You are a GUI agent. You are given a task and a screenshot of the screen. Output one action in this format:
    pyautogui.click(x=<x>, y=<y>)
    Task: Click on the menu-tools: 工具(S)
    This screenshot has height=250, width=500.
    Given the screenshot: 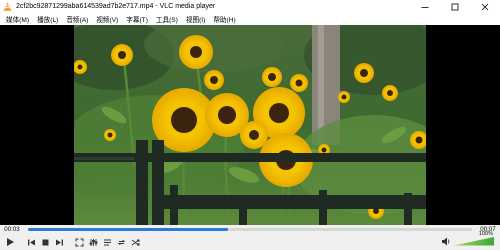 What is the action you would take?
    pyautogui.click(x=167, y=19)
    